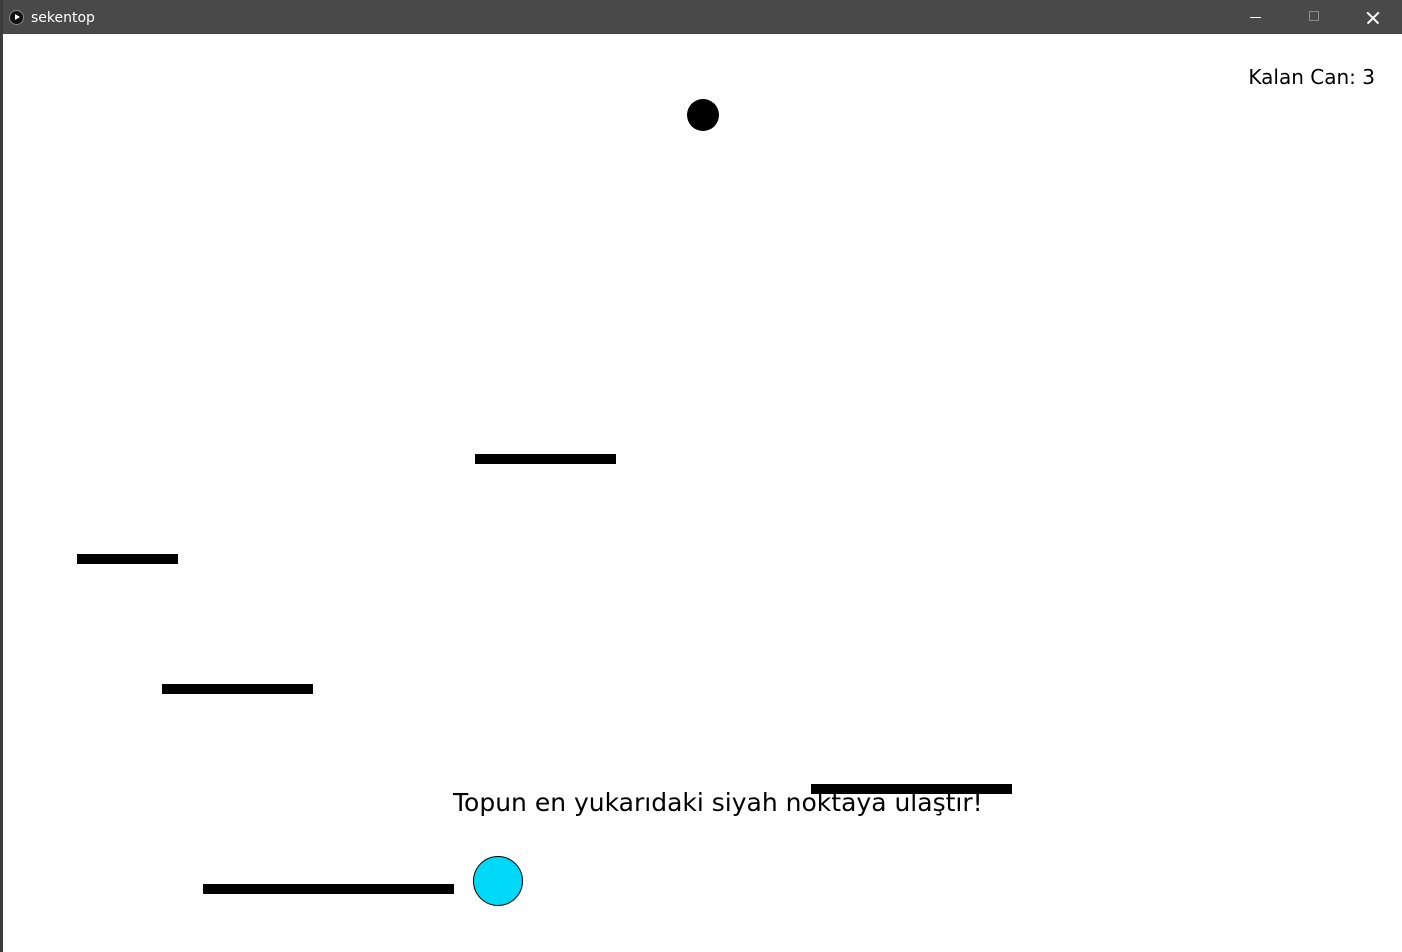 This screenshot has width=1402, height=952. I want to click on lives-counter: Kalan Can: 3, so click(1311, 77).